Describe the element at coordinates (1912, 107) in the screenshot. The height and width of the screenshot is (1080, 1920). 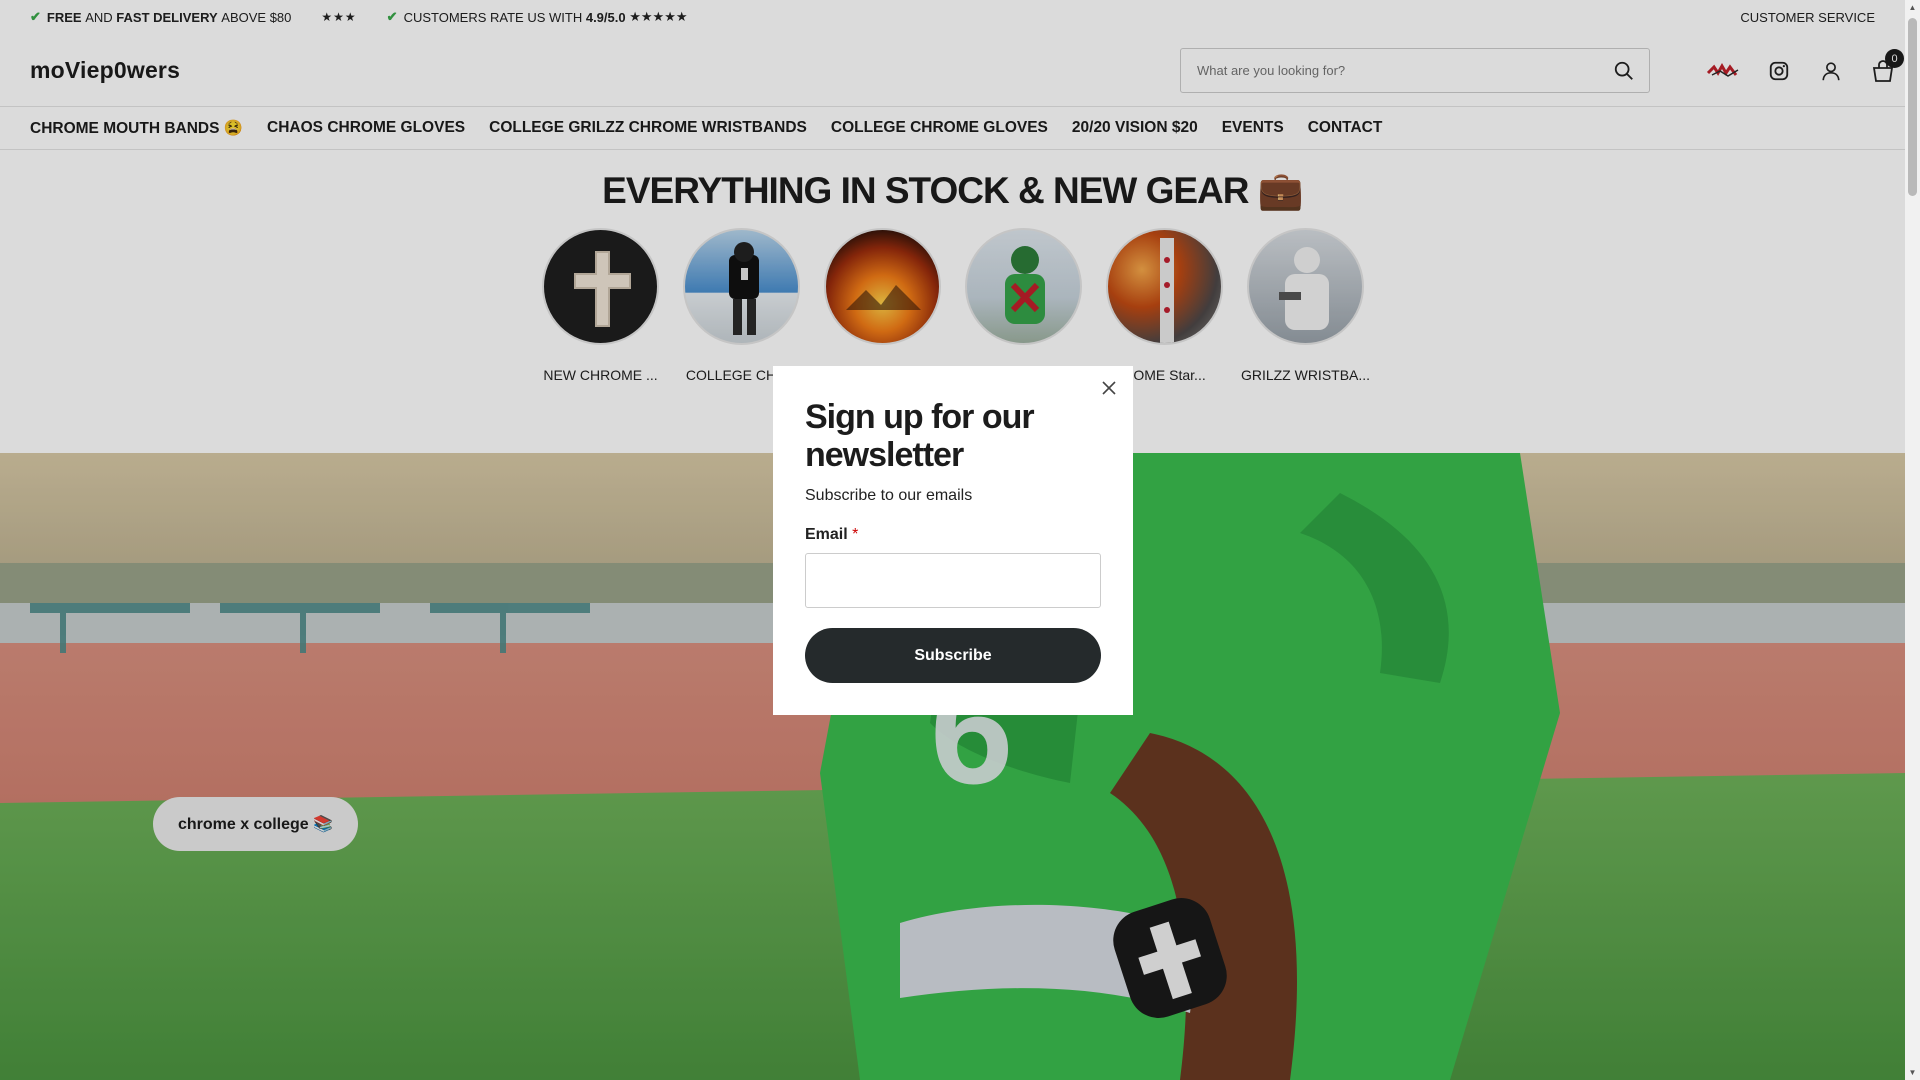
I see `scrollbar-thumb` at that location.